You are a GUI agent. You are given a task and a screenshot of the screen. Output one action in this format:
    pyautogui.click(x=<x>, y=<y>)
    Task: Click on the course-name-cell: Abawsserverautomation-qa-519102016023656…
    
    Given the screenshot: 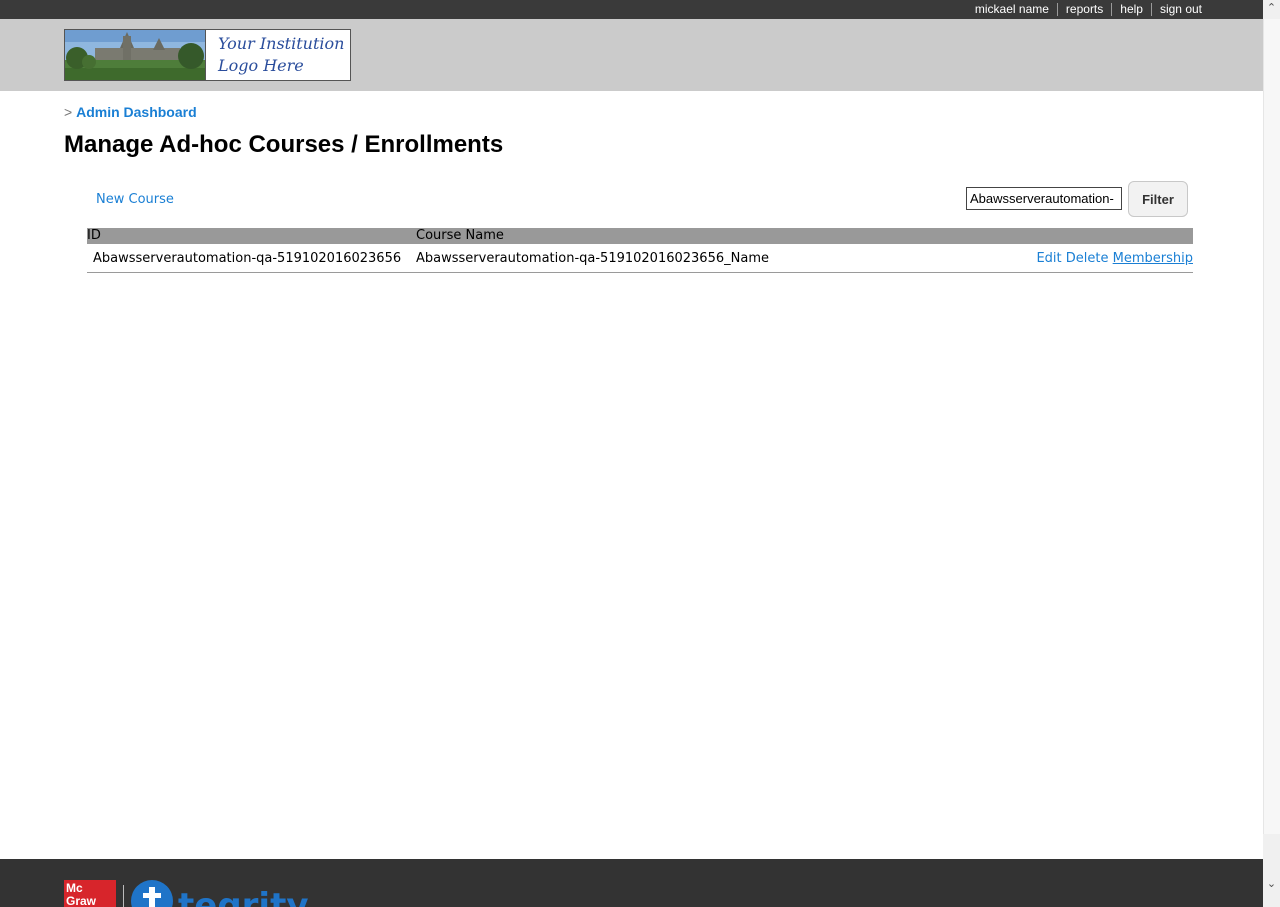 What is the action you would take?
    pyautogui.click(x=685, y=258)
    